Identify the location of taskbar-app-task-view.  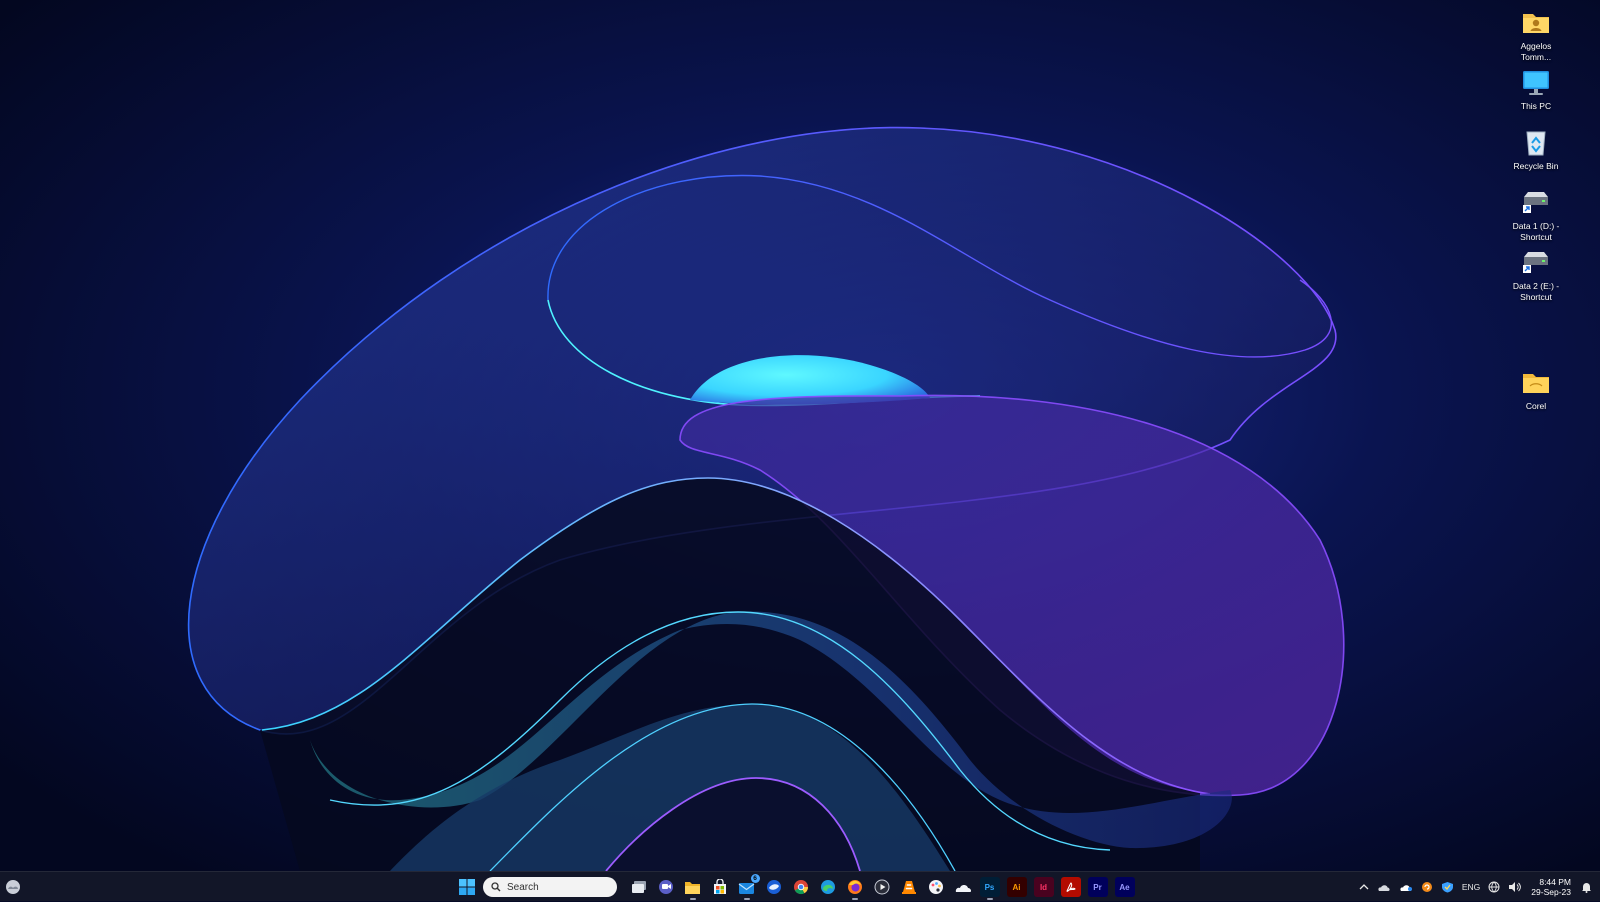
(639, 887).